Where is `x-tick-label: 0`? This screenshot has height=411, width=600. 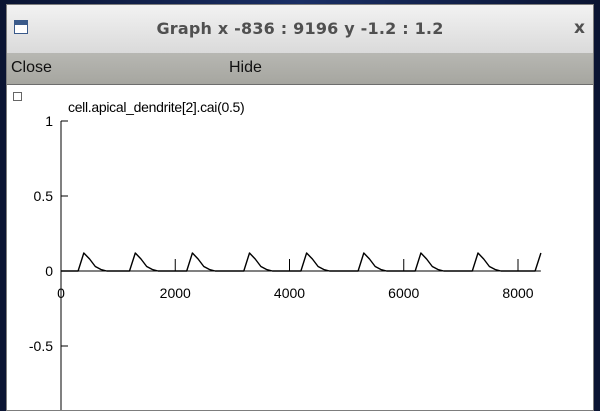
x-tick-label: 0 is located at coordinates (61, 293).